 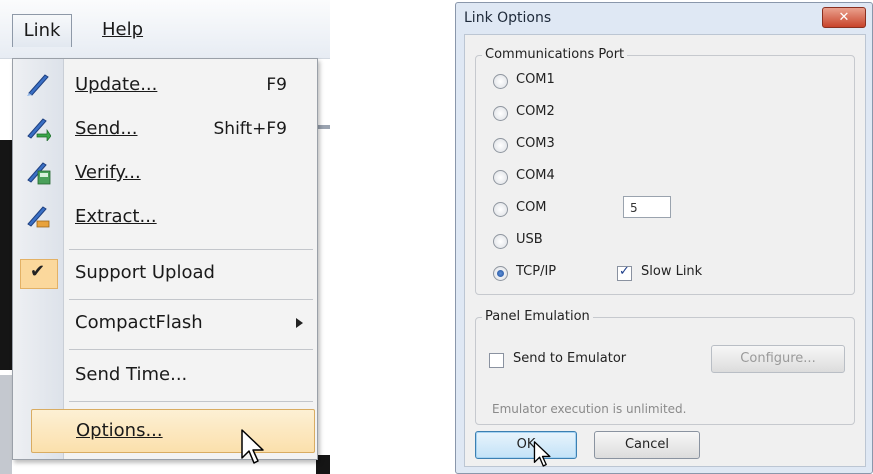 I want to click on update-icon, so click(x=38, y=85).